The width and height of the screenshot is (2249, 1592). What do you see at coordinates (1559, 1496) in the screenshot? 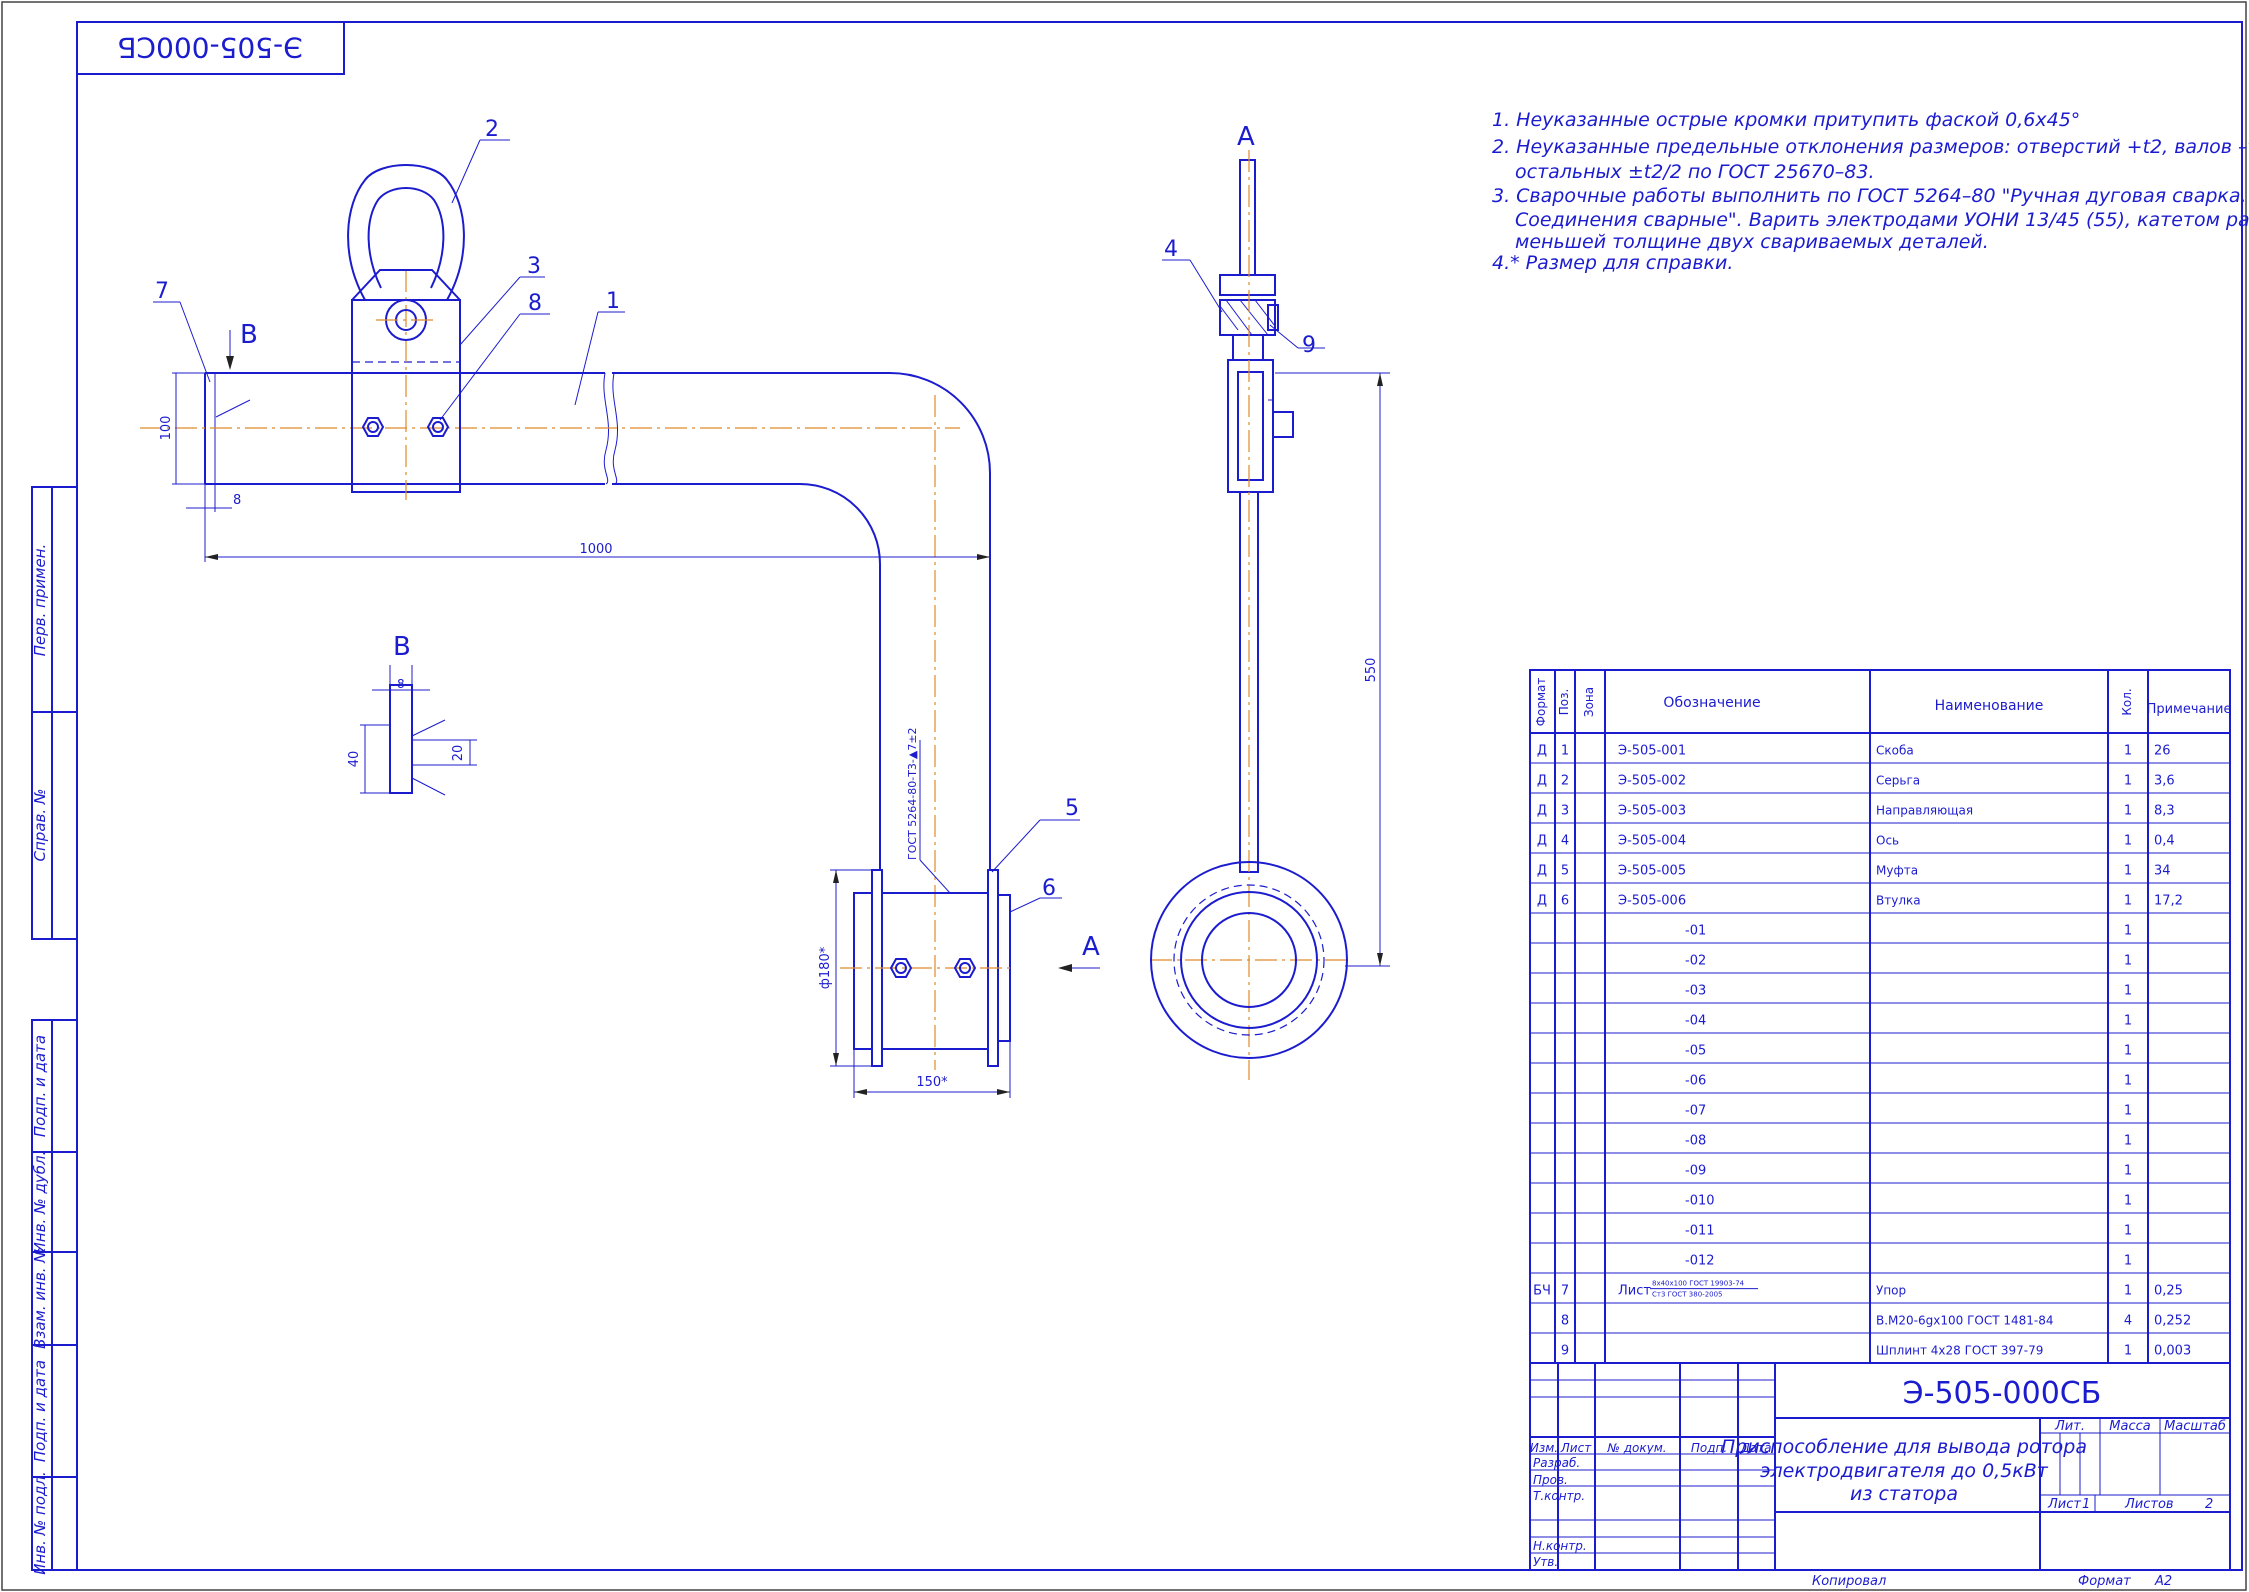
I see `tb-role-tkontr: Т.контр.` at bounding box center [1559, 1496].